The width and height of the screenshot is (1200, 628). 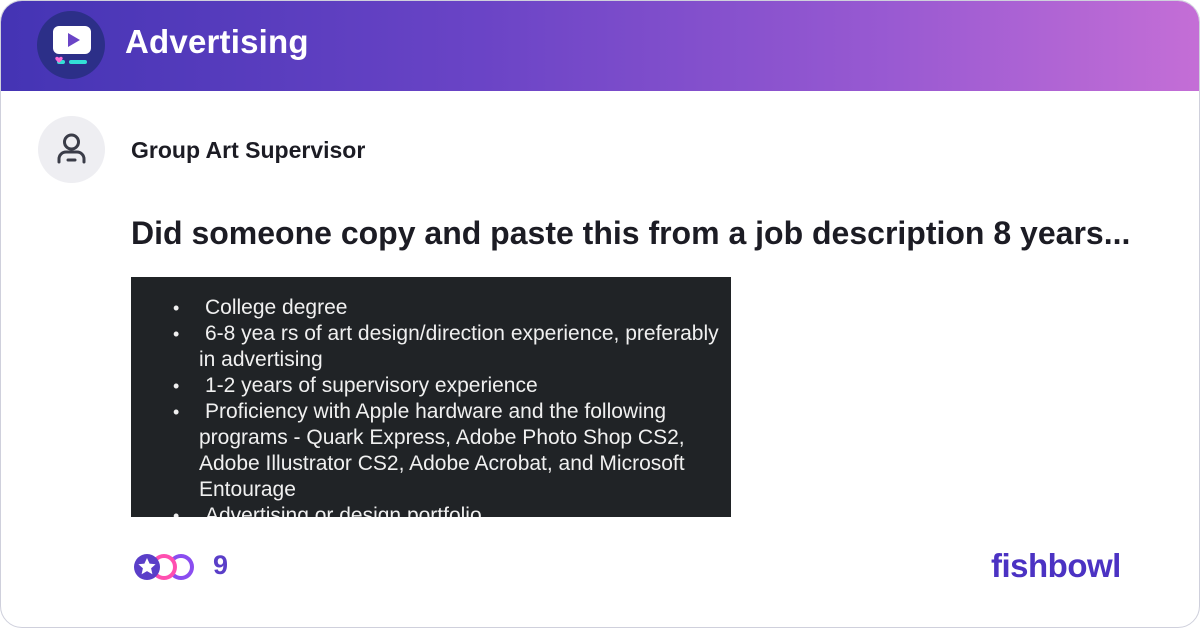 What do you see at coordinates (260, 307) in the screenshot?
I see `list-item: • College degree` at bounding box center [260, 307].